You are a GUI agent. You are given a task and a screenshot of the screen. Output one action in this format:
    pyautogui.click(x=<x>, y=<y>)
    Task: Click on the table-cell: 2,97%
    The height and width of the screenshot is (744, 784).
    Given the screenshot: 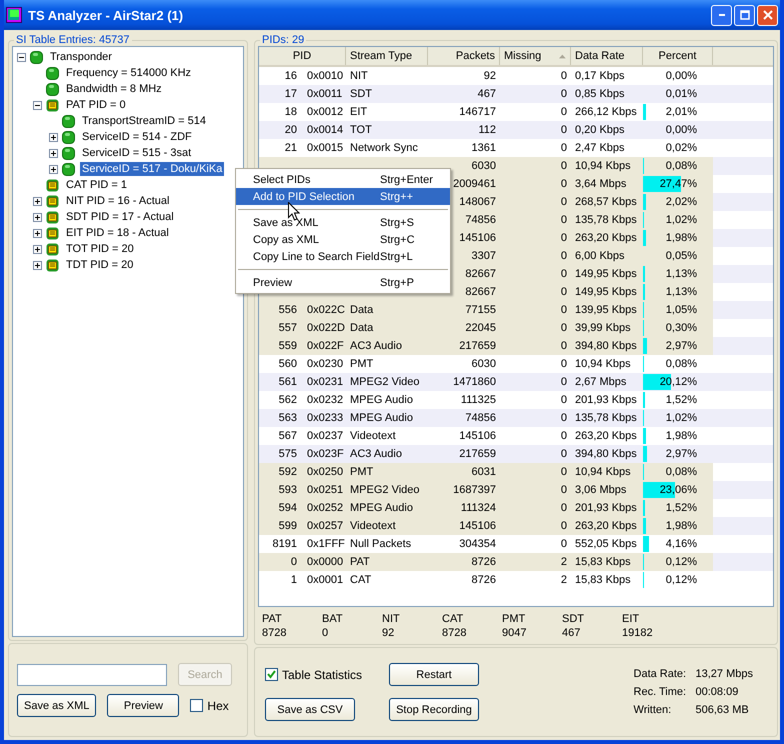 What is the action you would take?
    pyautogui.click(x=681, y=346)
    